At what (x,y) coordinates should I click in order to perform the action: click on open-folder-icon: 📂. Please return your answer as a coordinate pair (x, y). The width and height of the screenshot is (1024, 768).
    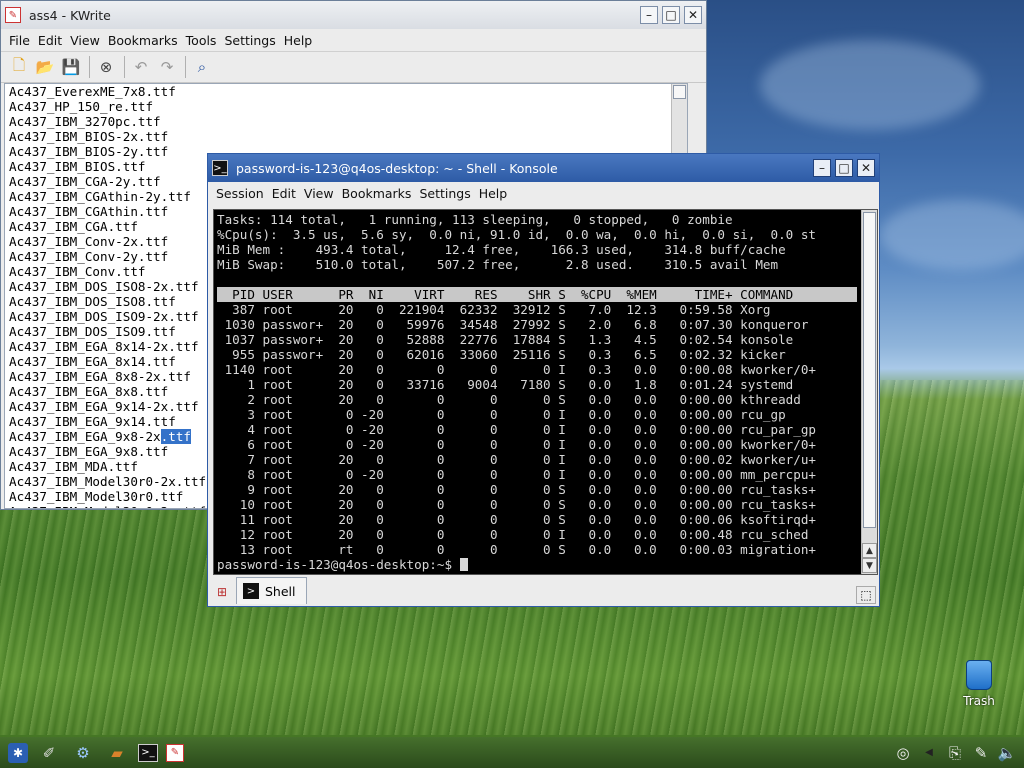
    Looking at the image, I should click on (45, 67).